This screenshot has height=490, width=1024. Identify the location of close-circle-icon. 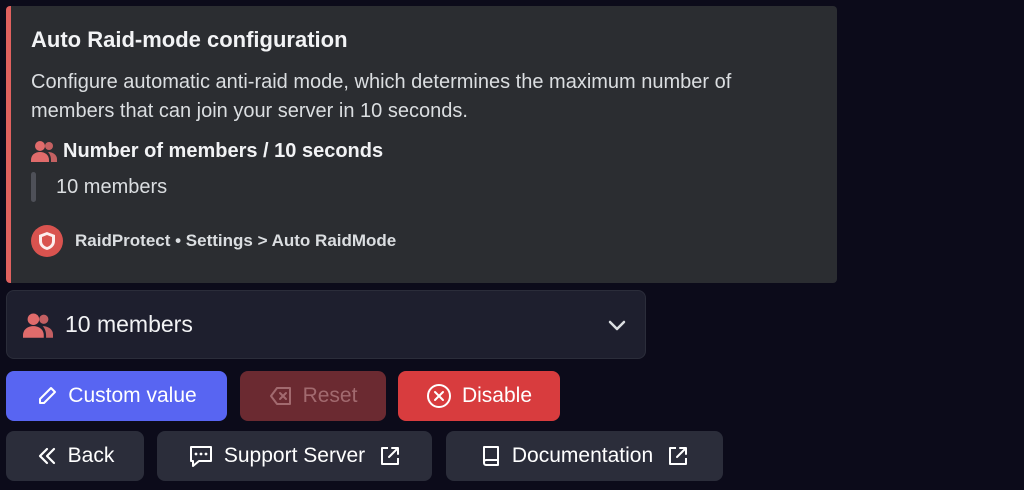
(438, 396).